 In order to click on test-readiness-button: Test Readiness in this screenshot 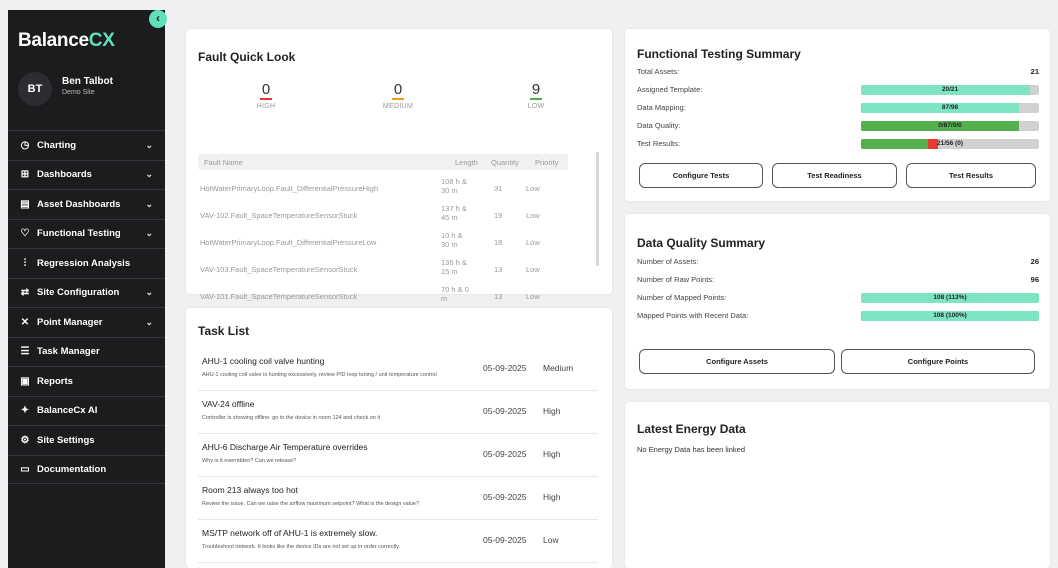, I will do `click(834, 175)`.